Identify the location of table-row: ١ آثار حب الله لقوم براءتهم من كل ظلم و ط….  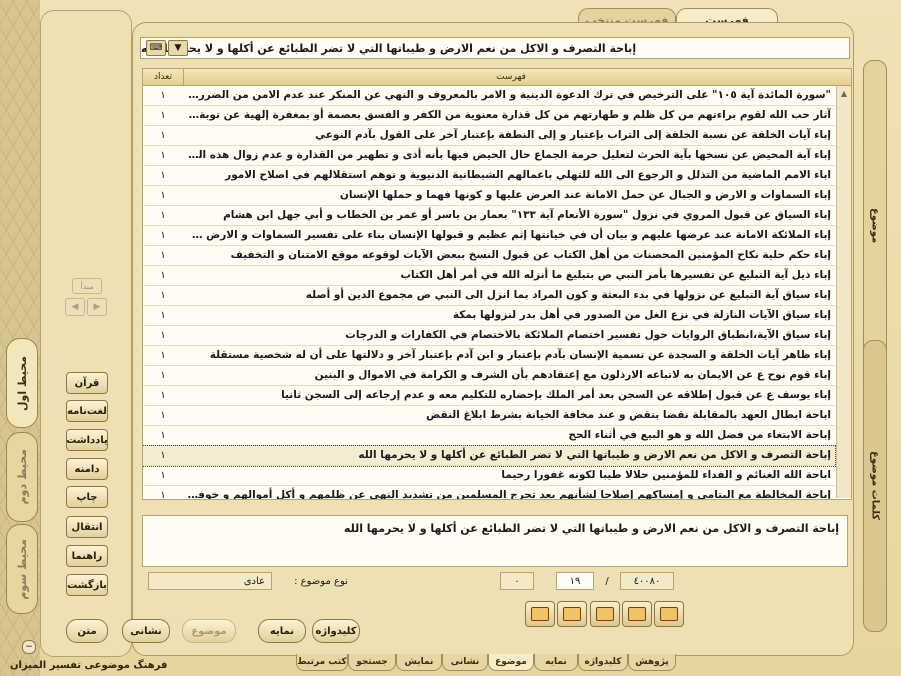
(489, 116).